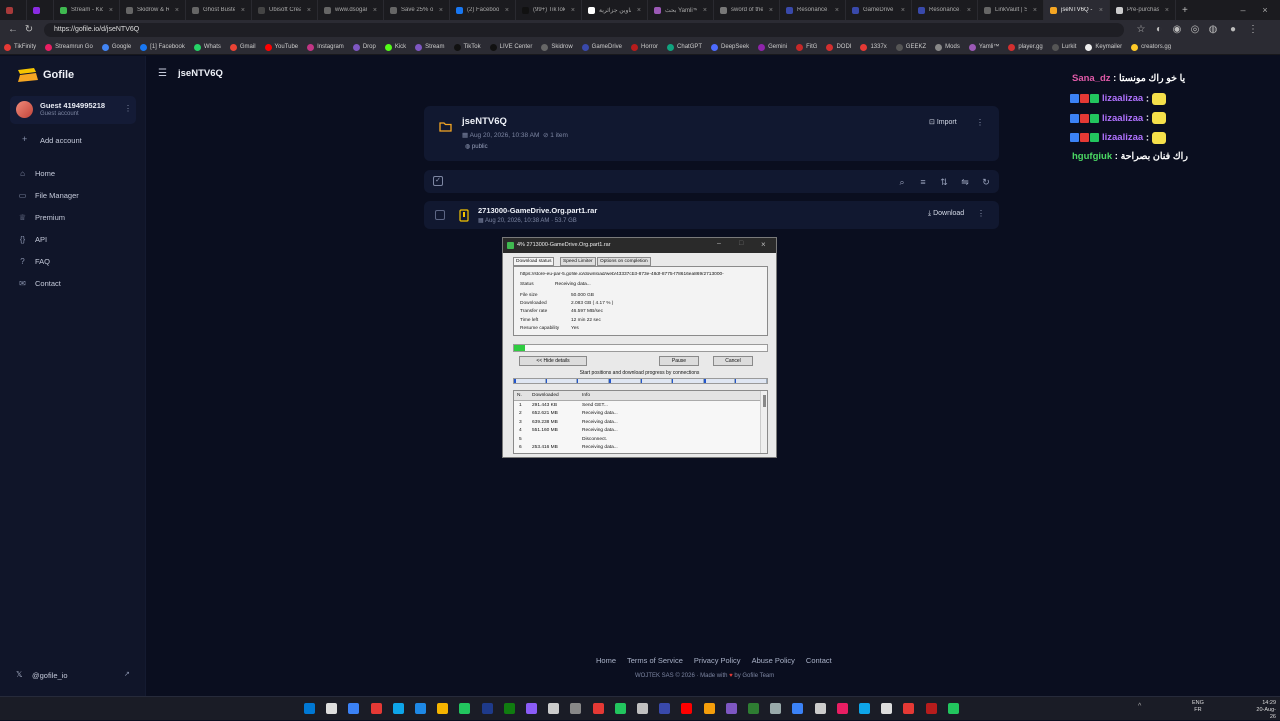  I want to click on extension-icon: ◉, so click(1177, 30).